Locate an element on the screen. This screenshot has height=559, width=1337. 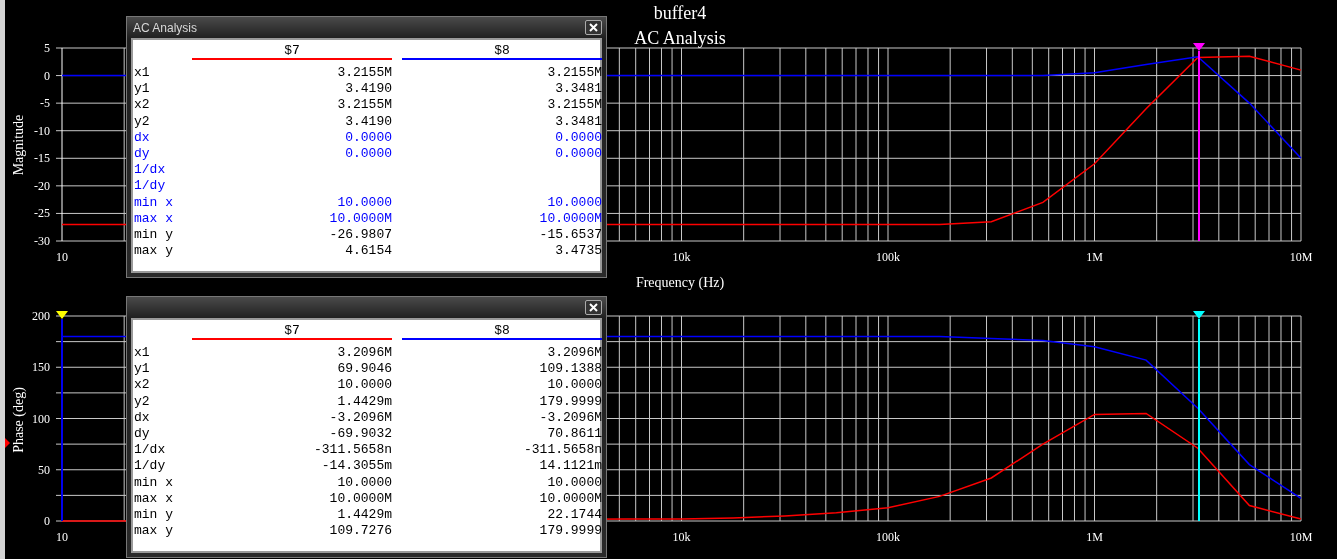
plot-subtitle: AC Analysis is located at coordinates (680, 38).